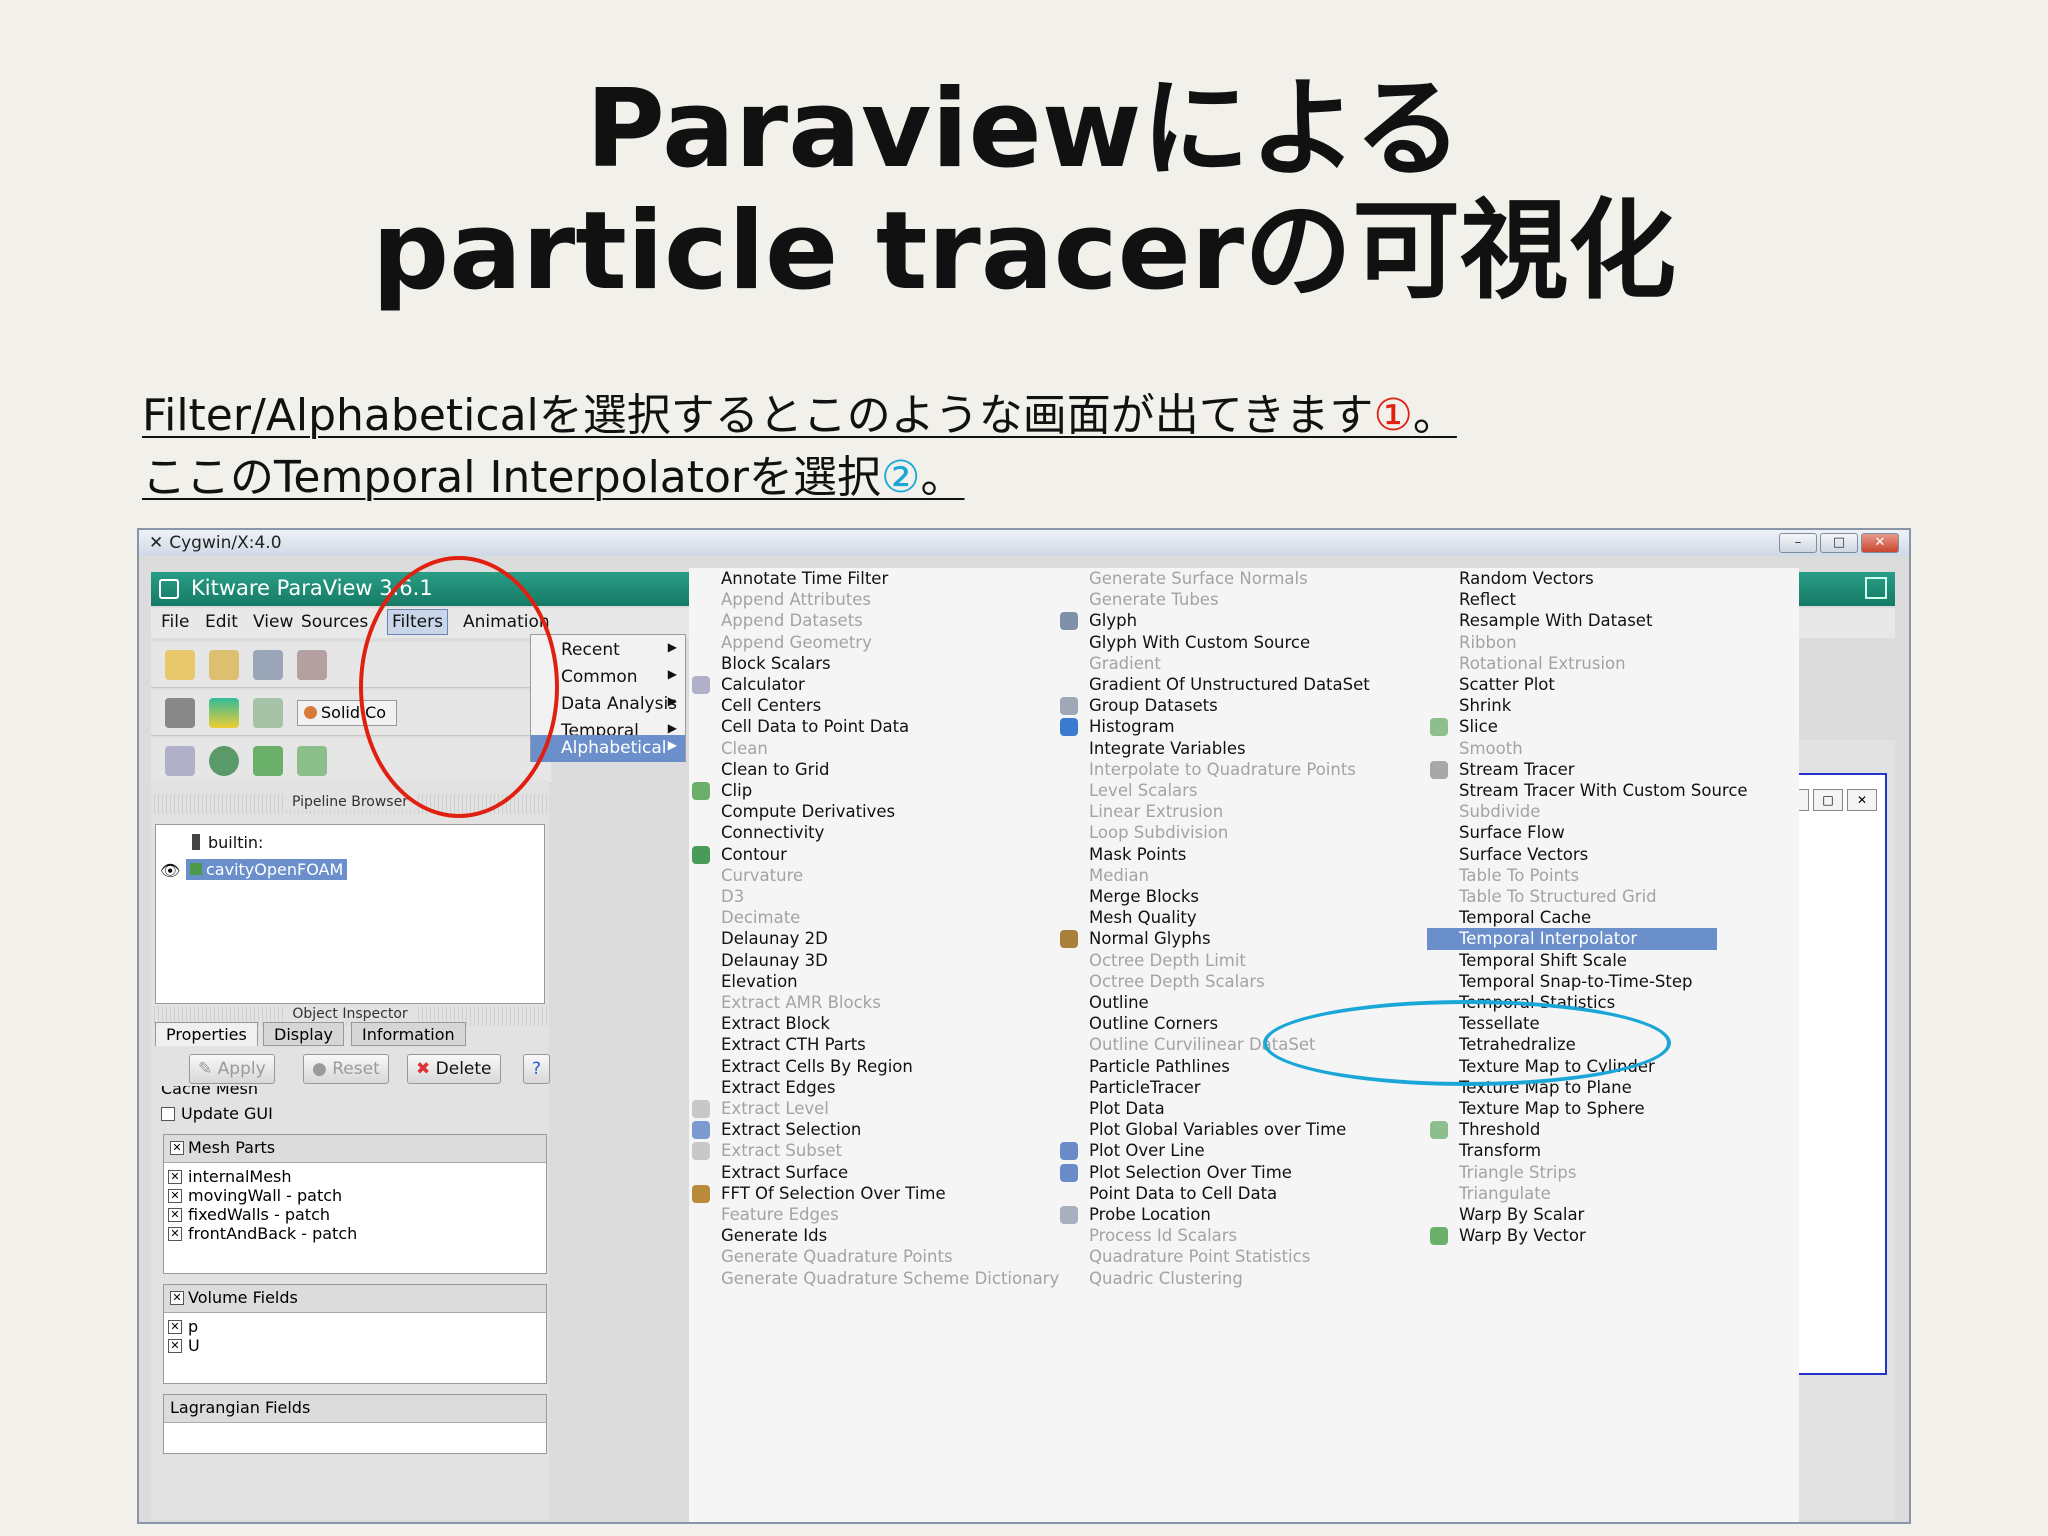  What do you see at coordinates (180, 665) in the screenshot?
I see `open-icon` at bounding box center [180, 665].